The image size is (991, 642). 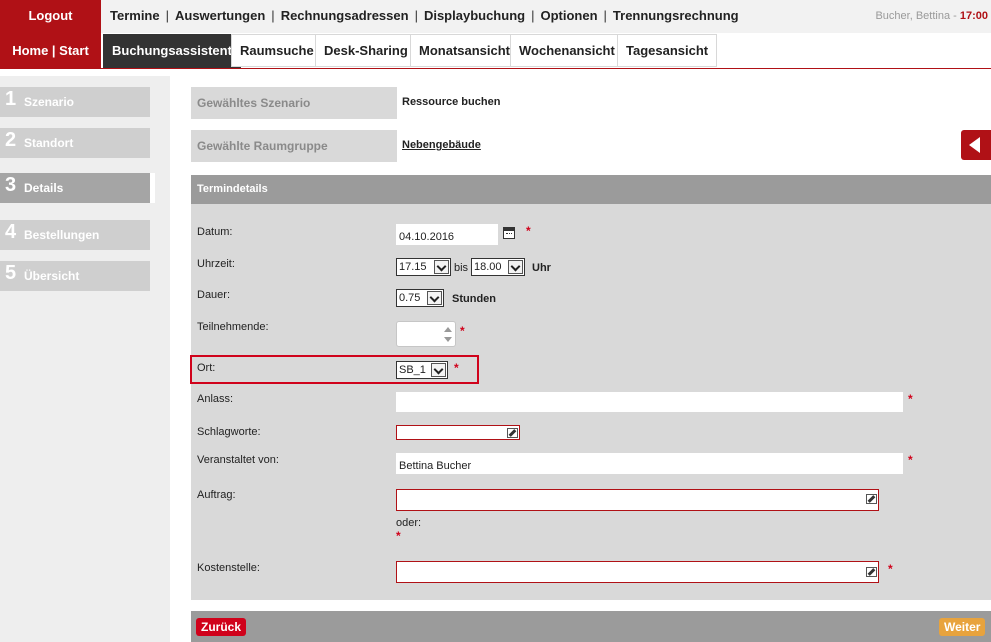 I want to click on step-number: 3, so click(x=11, y=185).